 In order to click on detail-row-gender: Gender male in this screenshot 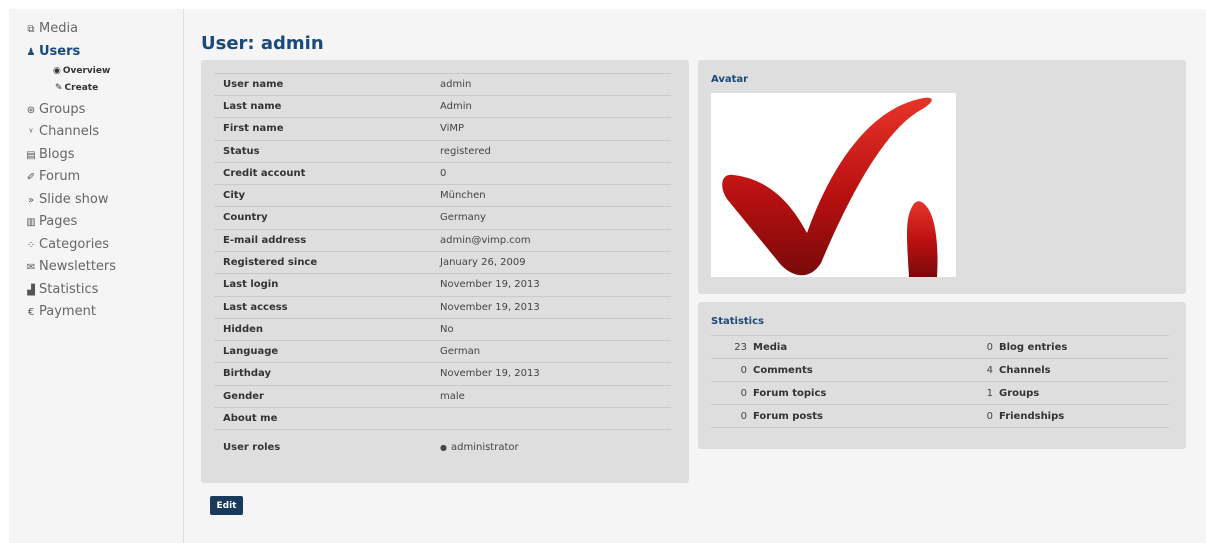, I will do `click(442, 396)`.